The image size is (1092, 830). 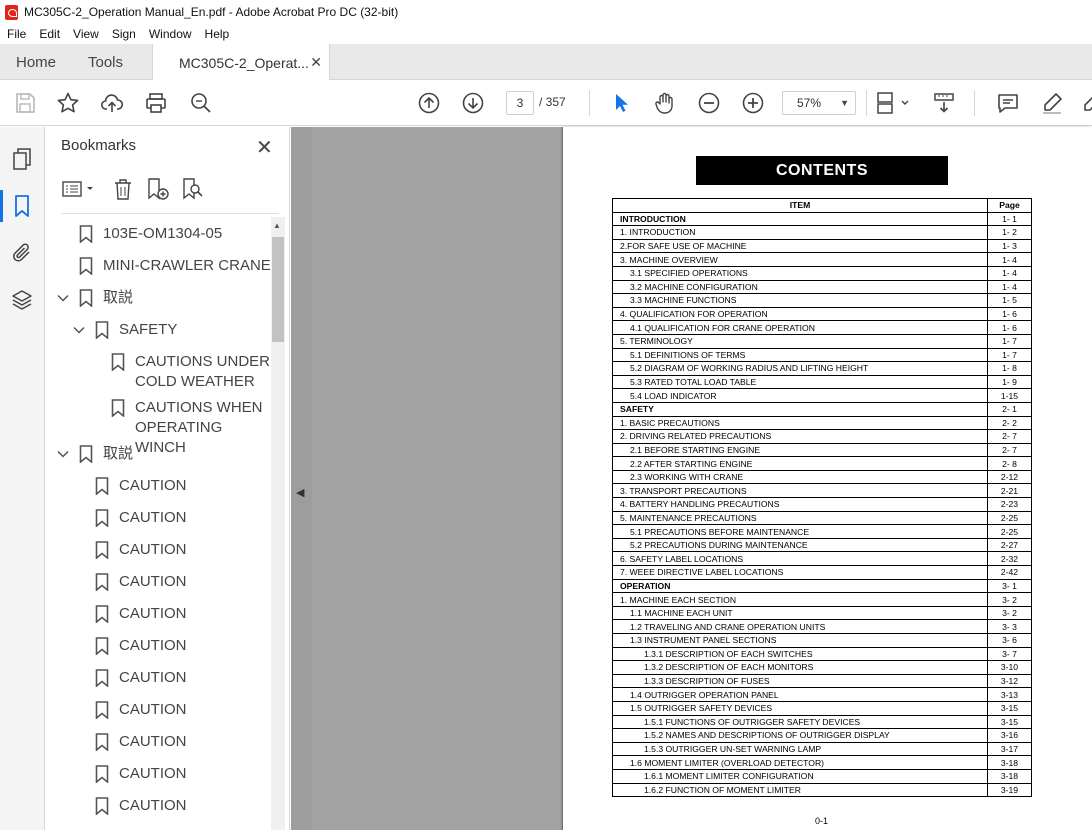 I want to click on hand-tool-icon, so click(x=665, y=103).